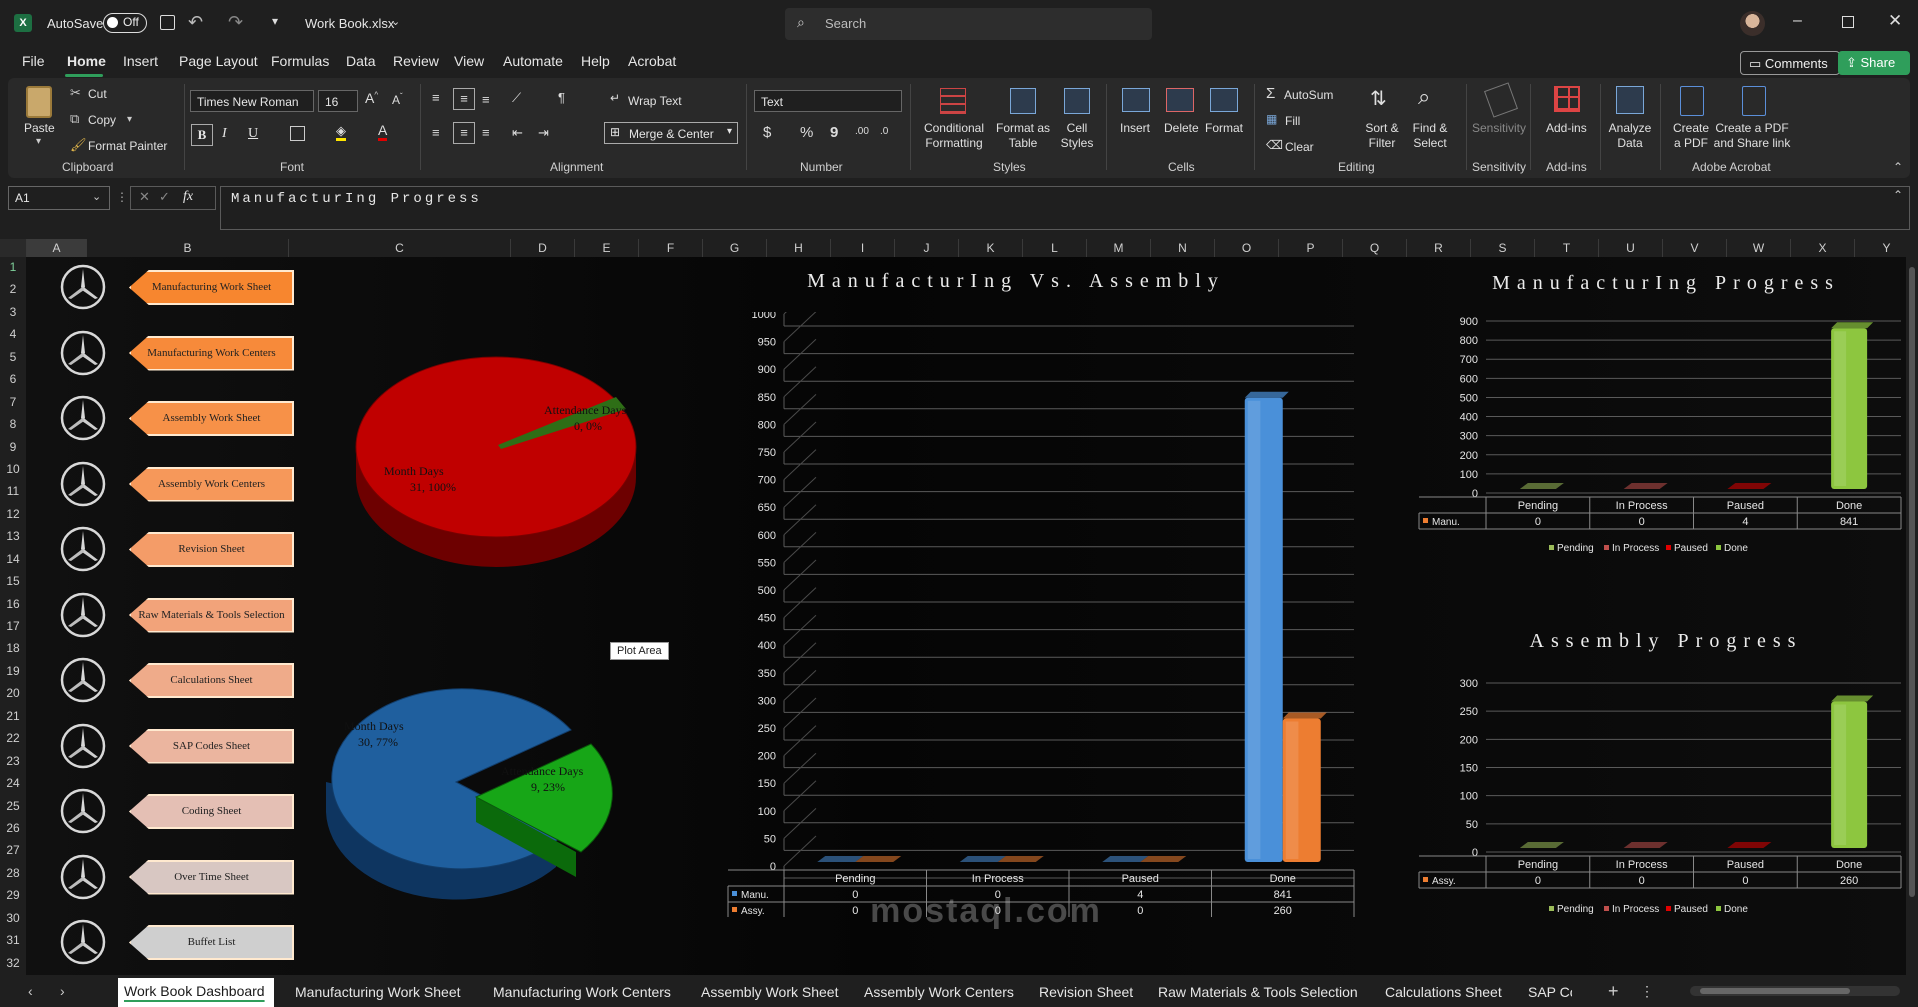 The width and height of the screenshot is (1918, 1007). Describe the element at coordinates (13, 693) in the screenshot. I see `row-header: 20` at that location.